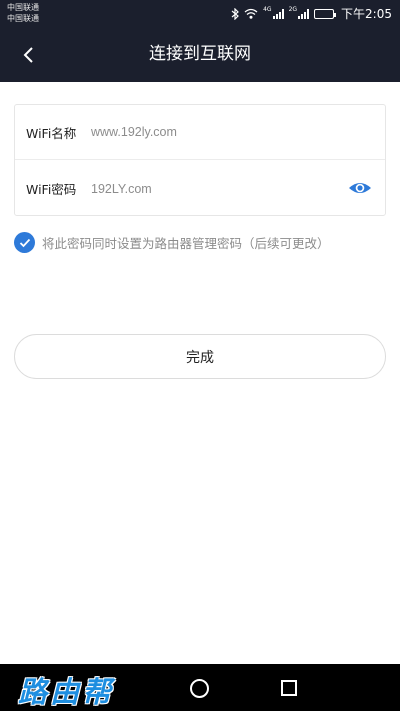 Image resolution: width=400 pixels, height=711 pixels. I want to click on status-icons: 4G 2G 下午2:05, so click(311, 13).